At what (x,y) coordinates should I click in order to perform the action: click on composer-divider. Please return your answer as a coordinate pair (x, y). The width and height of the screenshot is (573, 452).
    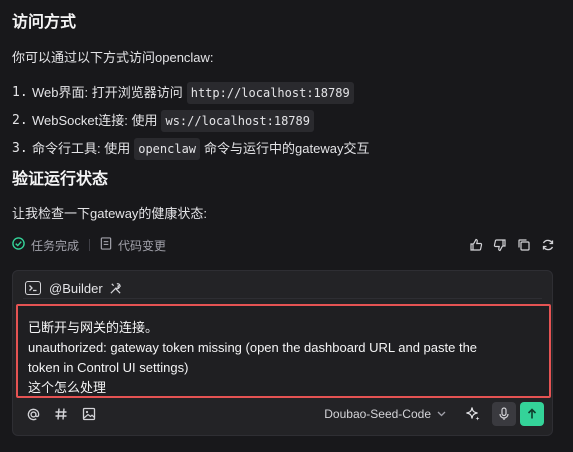
    Looking at the image, I should click on (282, 298).